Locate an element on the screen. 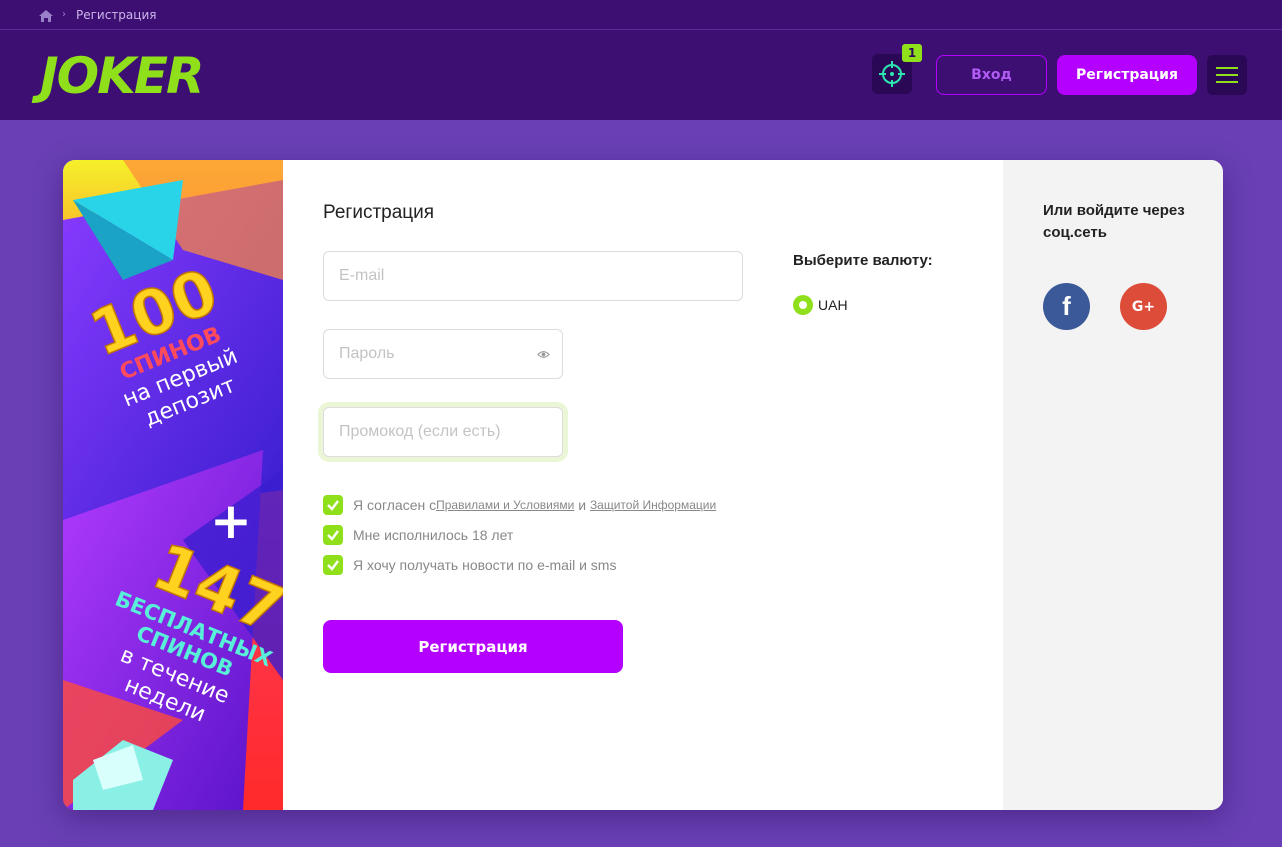  terms-prefix: Я согласен с is located at coordinates (395, 505).